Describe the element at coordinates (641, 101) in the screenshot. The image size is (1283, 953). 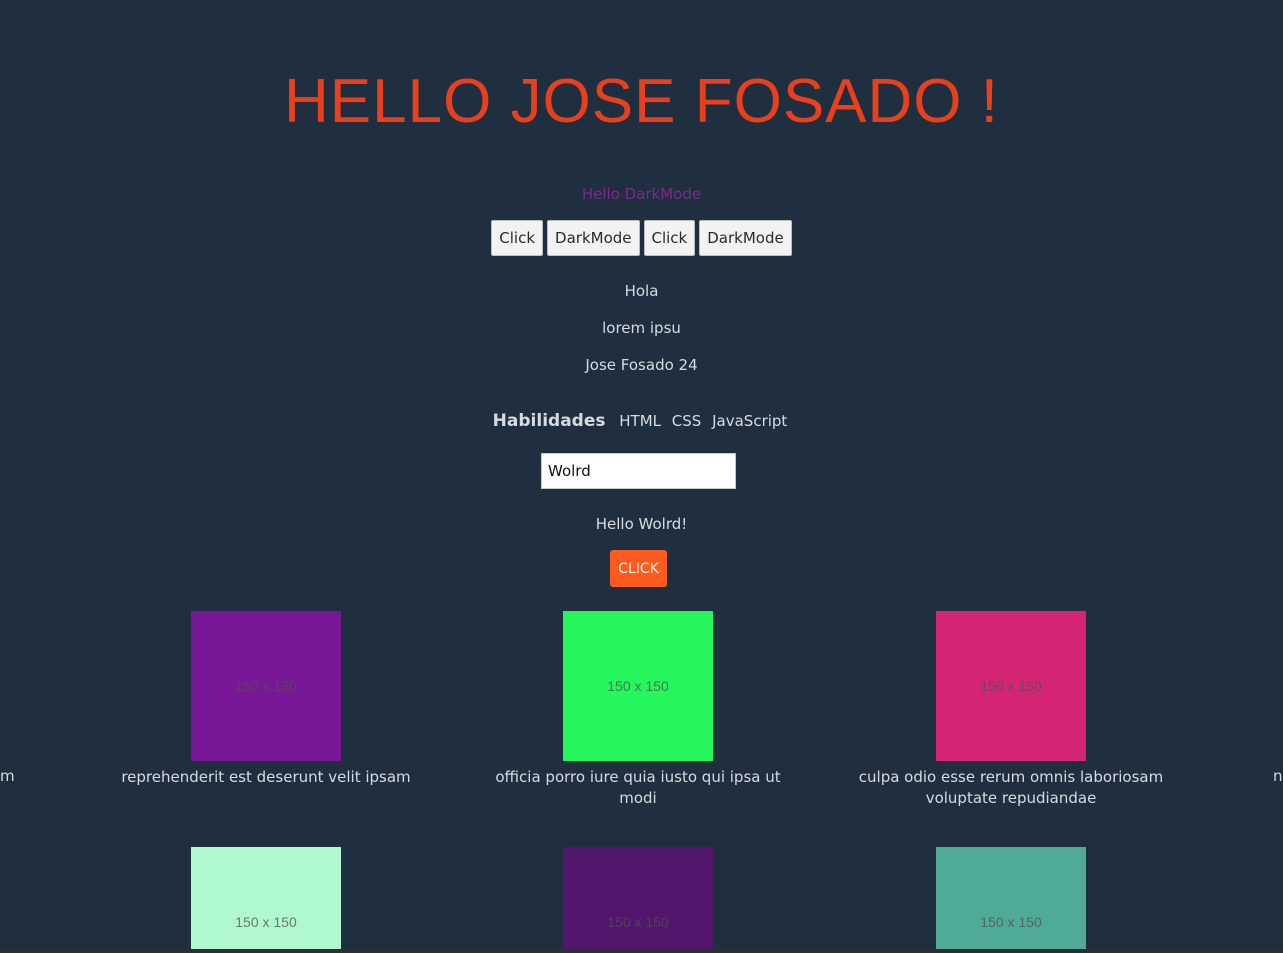
I see `page-title: HELLO JOSE FOSADO !` at that location.